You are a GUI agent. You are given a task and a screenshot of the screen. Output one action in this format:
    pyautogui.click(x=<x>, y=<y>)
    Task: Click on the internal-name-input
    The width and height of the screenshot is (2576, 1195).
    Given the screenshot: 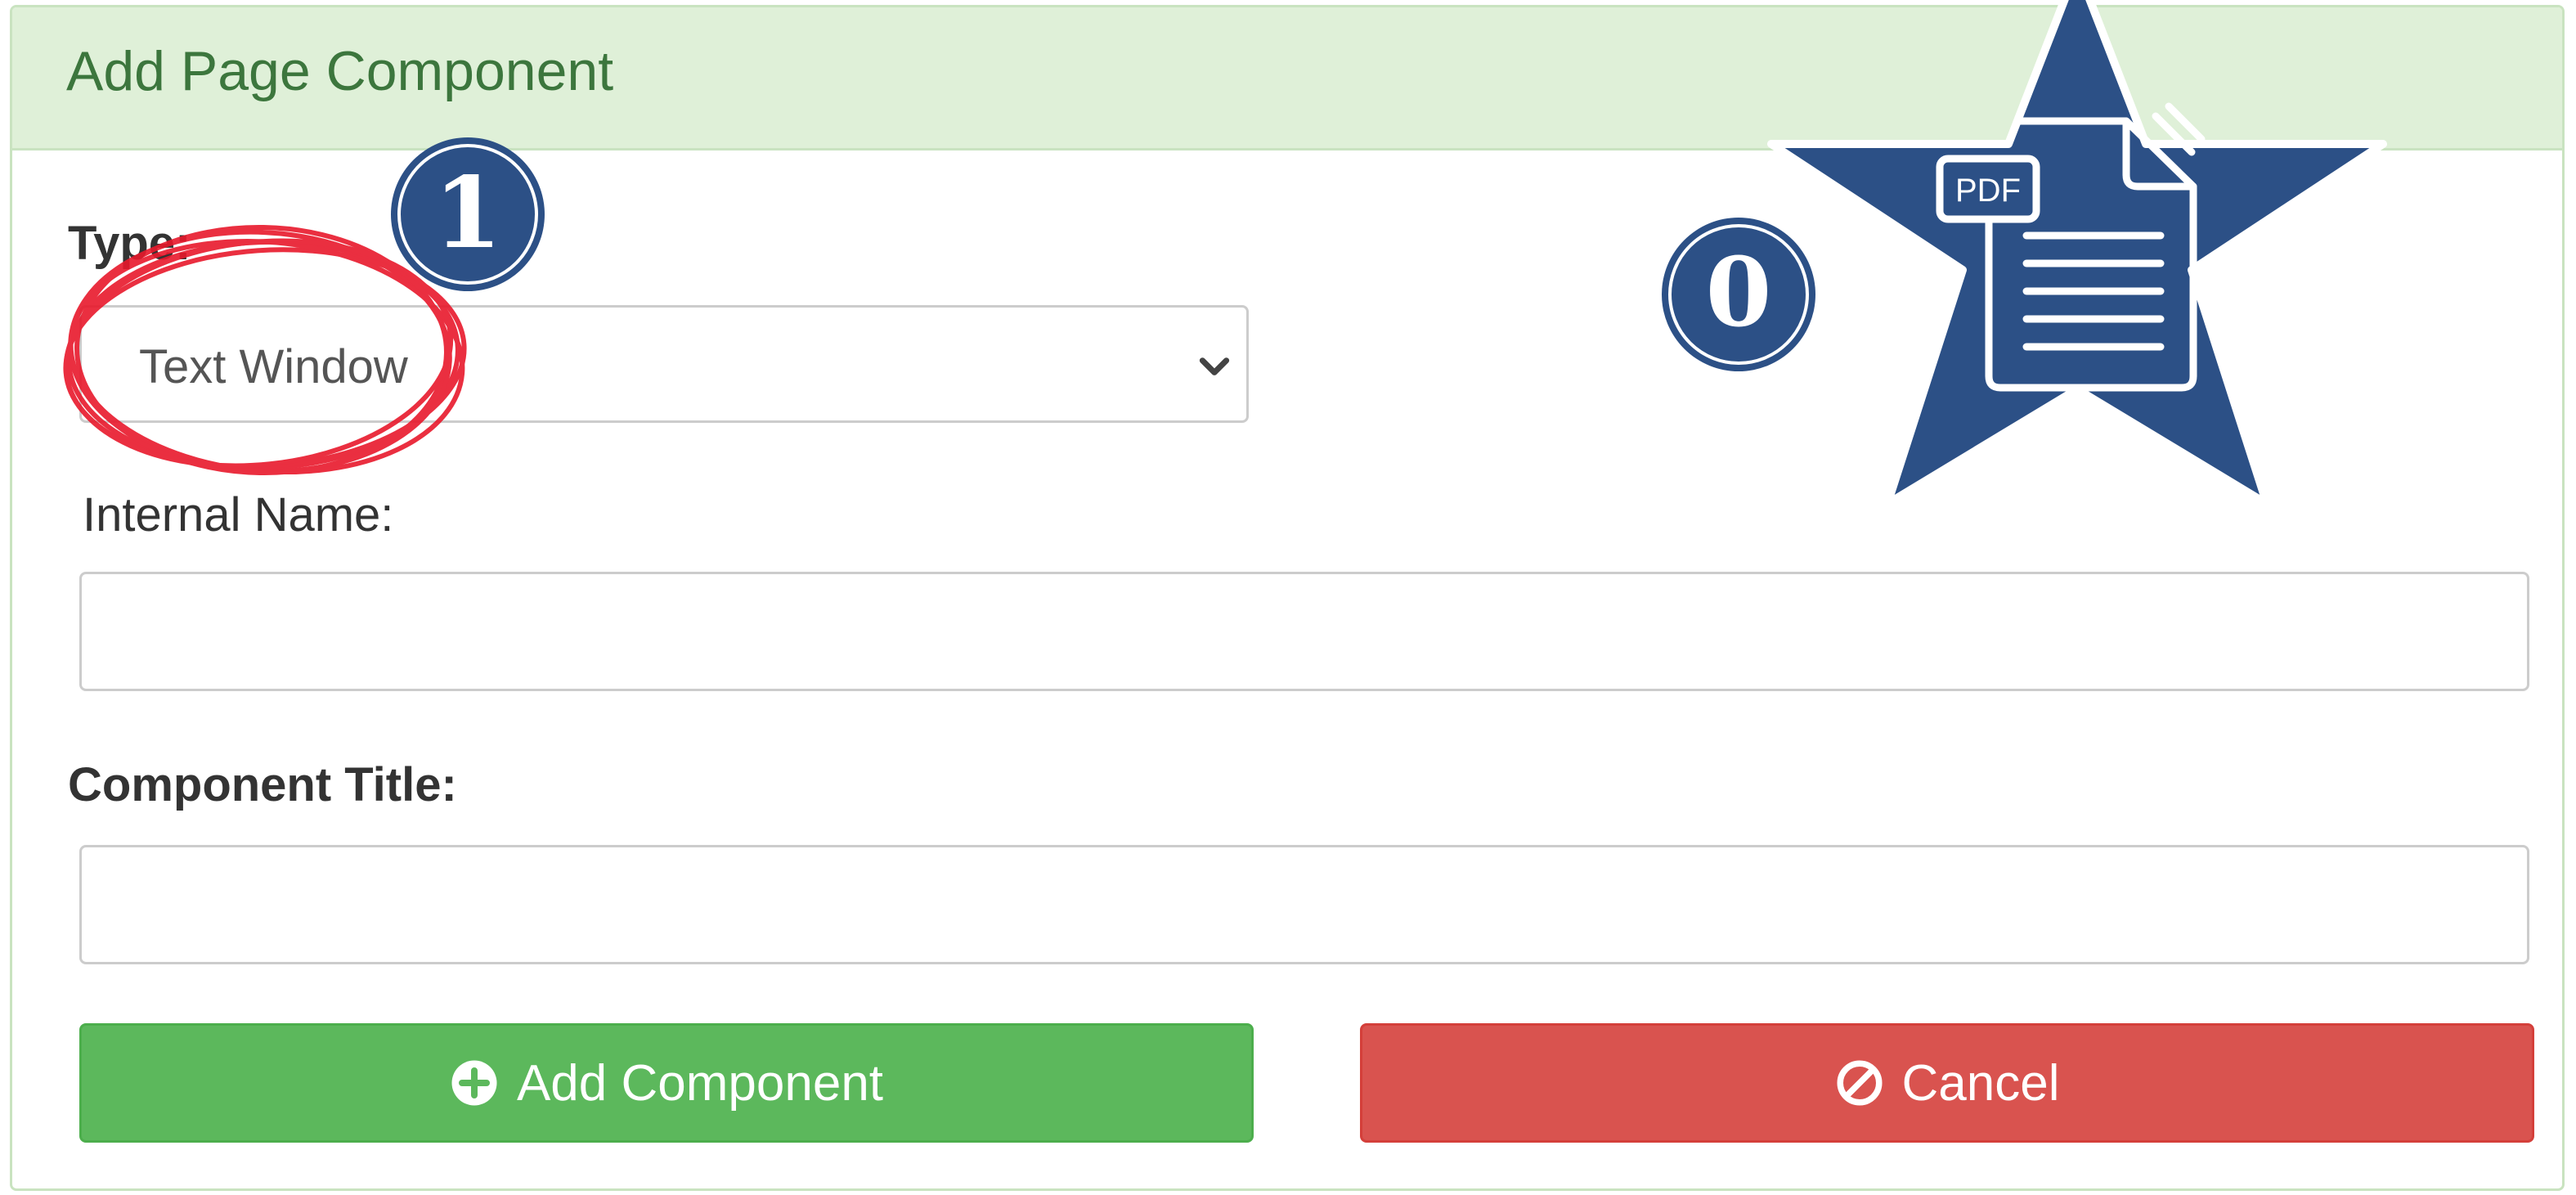 What is the action you would take?
    pyautogui.click(x=1304, y=631)
    